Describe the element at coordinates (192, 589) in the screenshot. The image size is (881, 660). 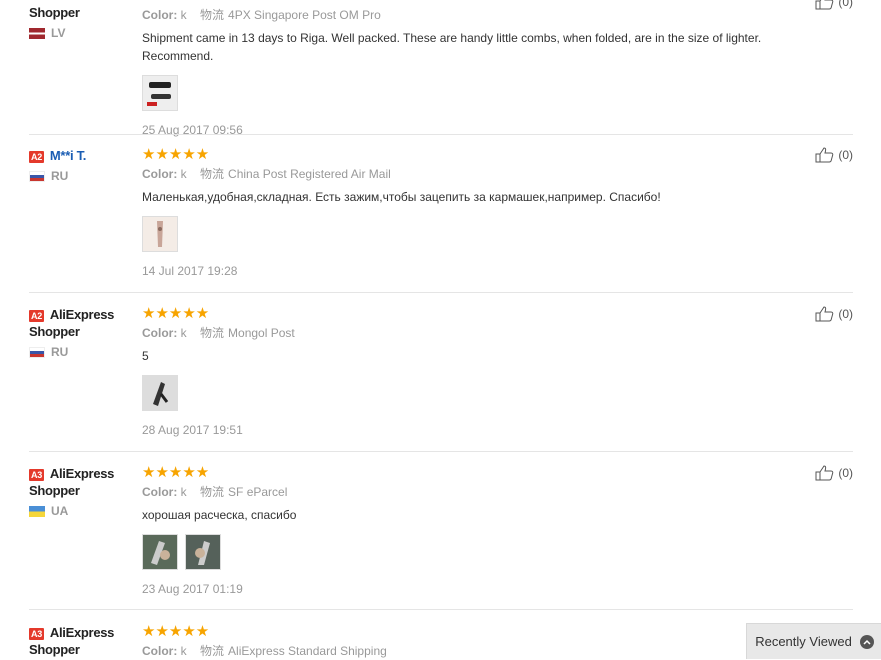
I see `review-date: 23 Aug 2017 01:19` at that location.